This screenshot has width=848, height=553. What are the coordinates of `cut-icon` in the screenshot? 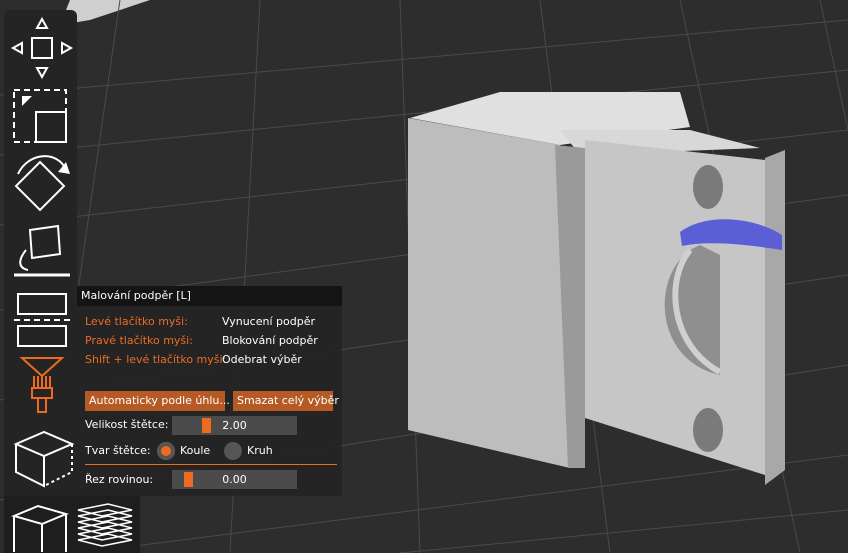 It's located at (43, 318).